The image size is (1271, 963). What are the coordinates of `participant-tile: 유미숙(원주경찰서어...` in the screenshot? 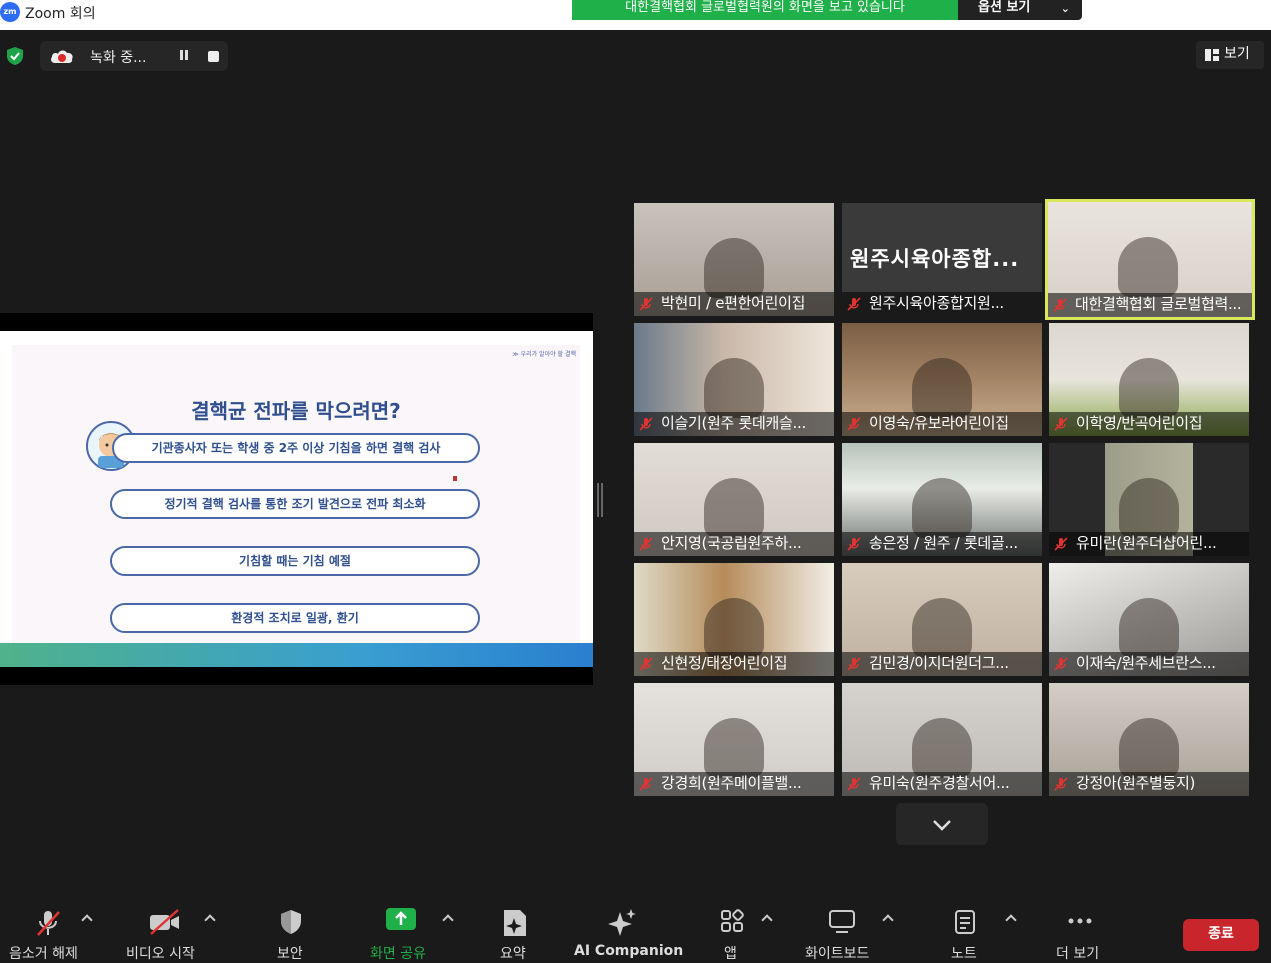 It's located at (942, 739).